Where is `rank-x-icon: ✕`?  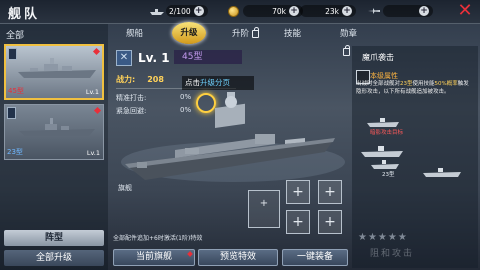 rank-x-icon: ✕ is located at coordinates (124, 58).